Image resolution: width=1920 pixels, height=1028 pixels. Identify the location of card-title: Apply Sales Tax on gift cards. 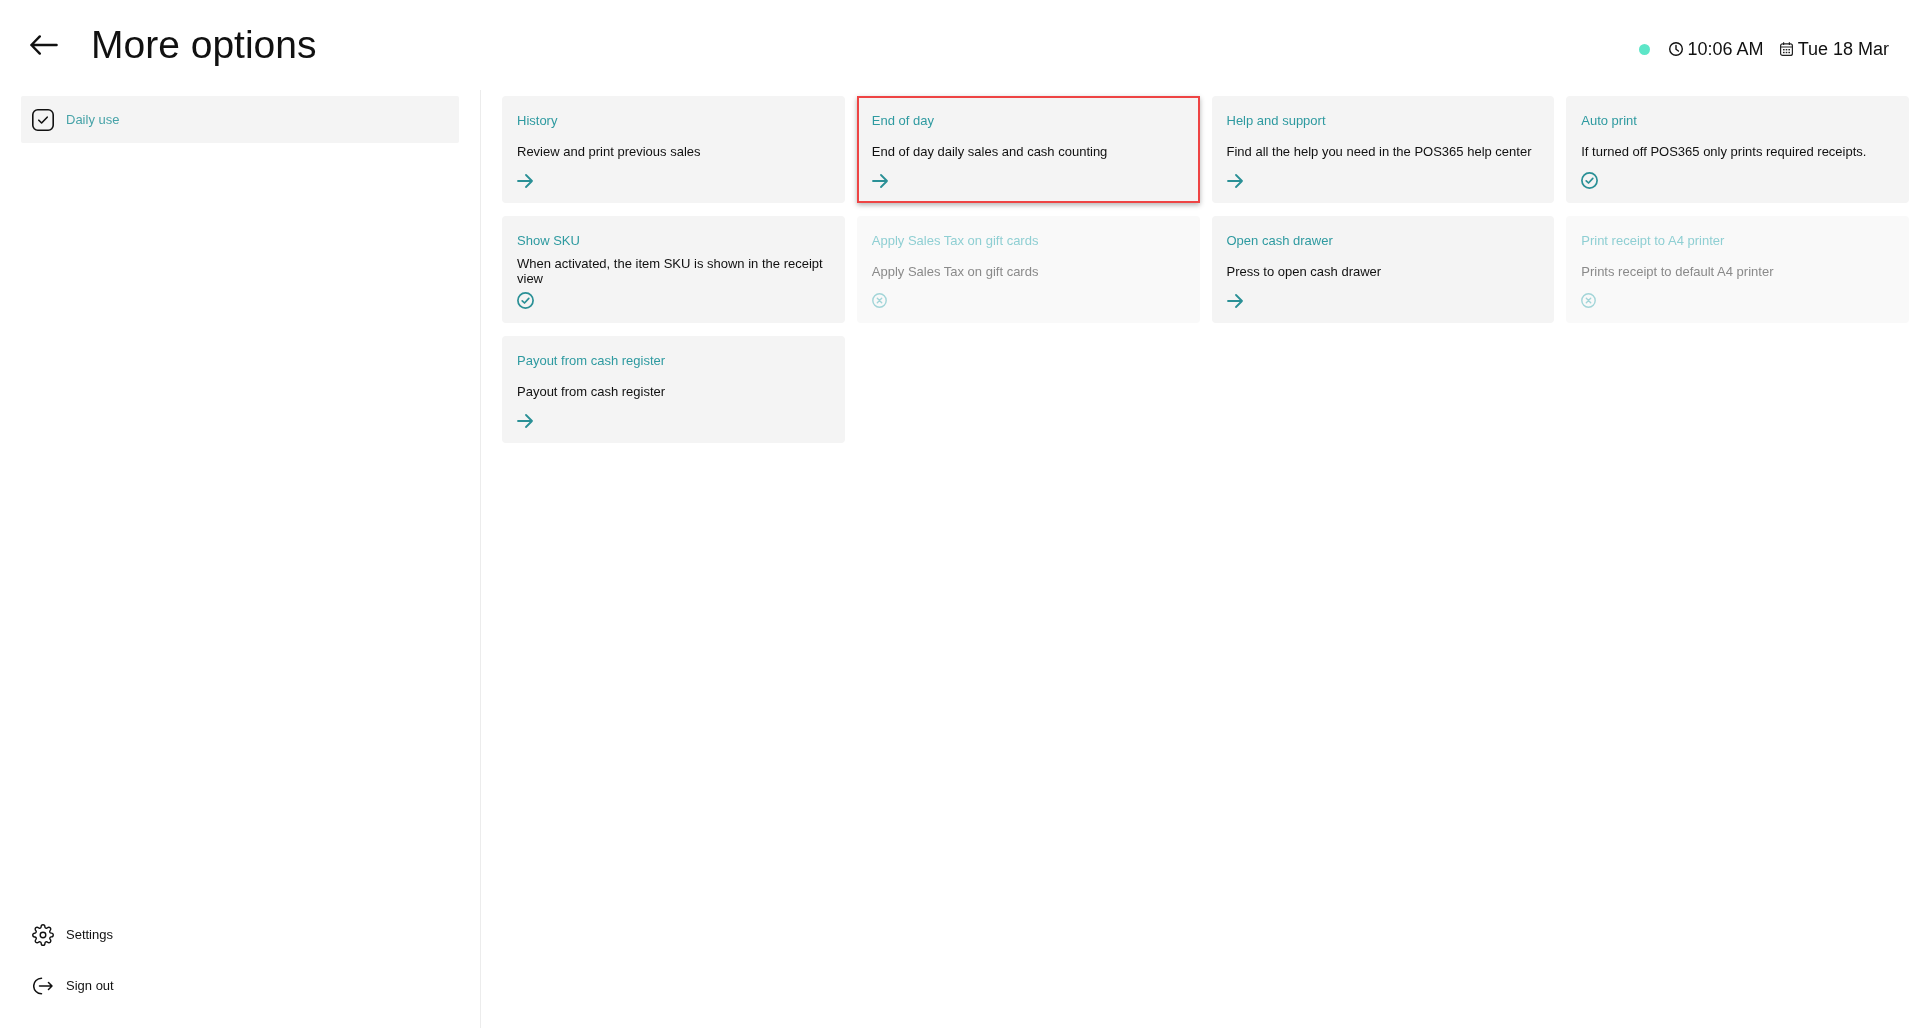
(955, 241).